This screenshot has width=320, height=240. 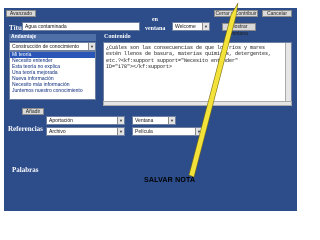 I want to click on pointer-arrow-graphic, so click(x=213, y=90).